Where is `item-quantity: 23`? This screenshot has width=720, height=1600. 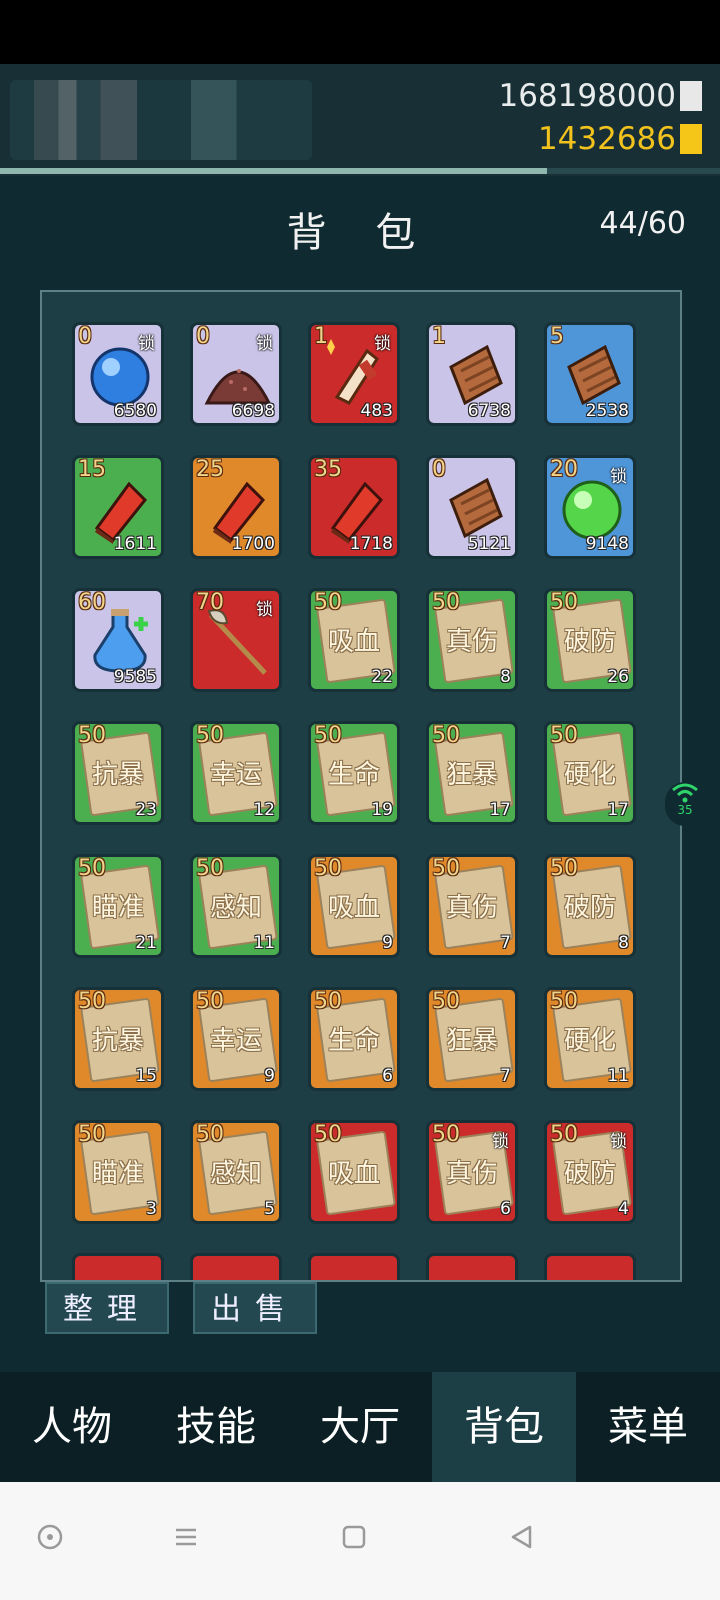
item-quantity: 23 is located at coordinates (146, 810).